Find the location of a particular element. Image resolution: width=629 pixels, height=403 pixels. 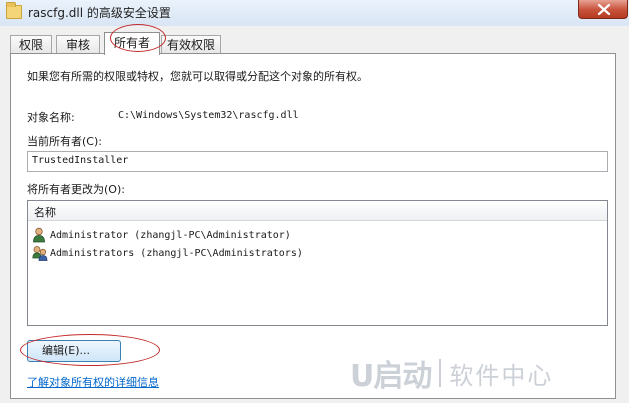

annotation-circle-edit-button is located at coordinates (90, 350).